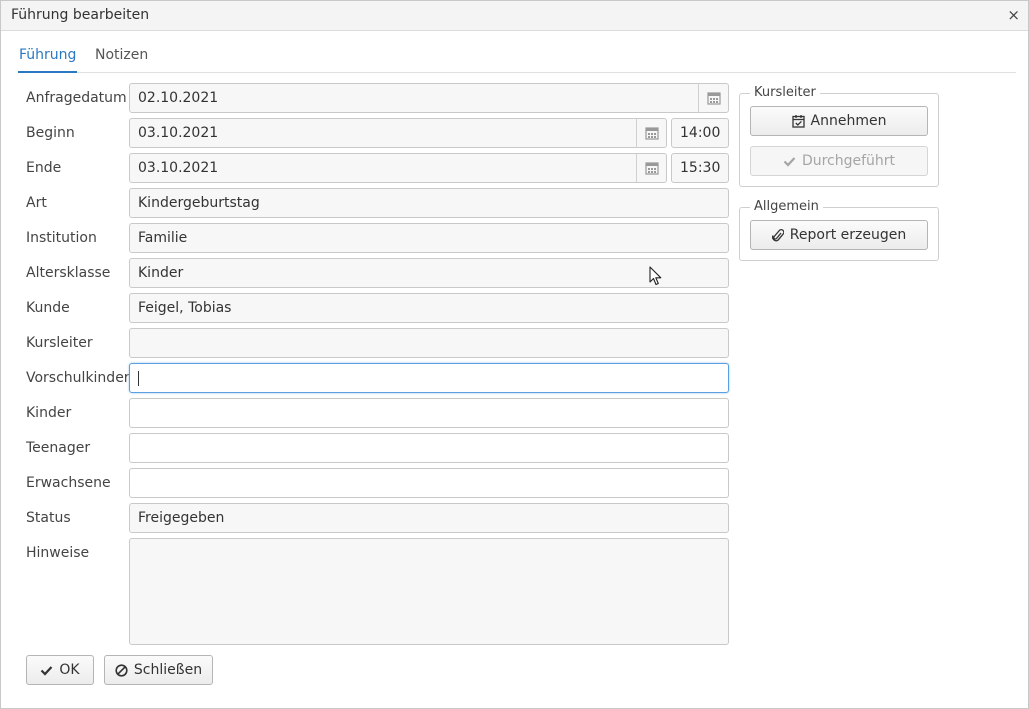 The height and width of the screenshot is (709, 1029). What do you see at coordinates (138, 378) in the screenshot?
I see `text-caret` at bounding box center [138, 378].